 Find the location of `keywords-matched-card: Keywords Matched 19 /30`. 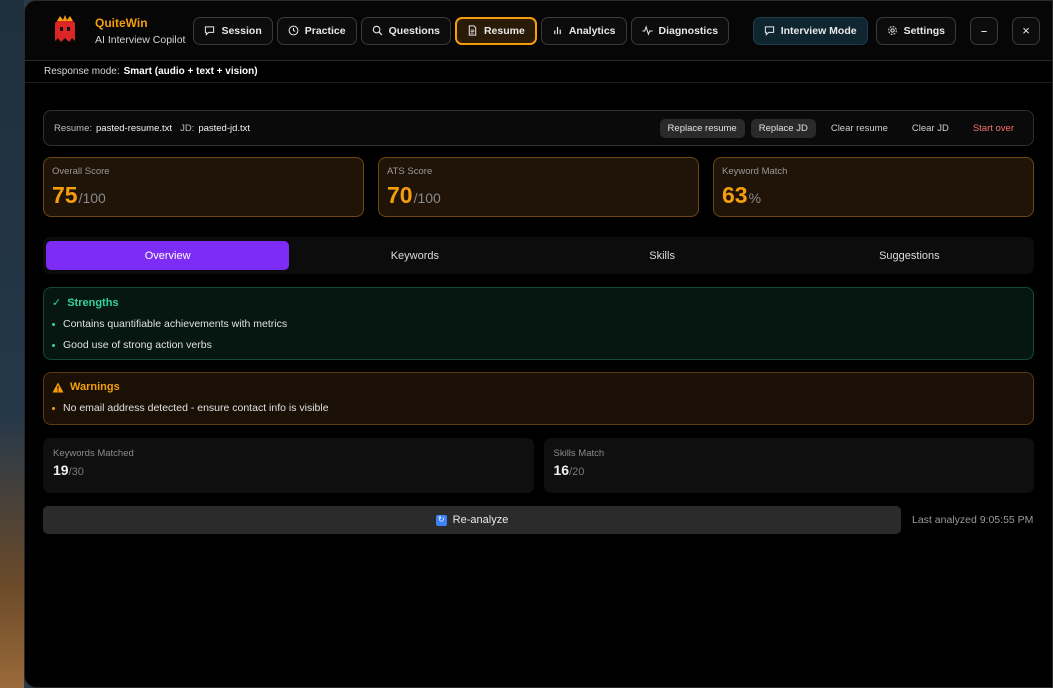

keywords-matched-card: Keywords Matched 19 /30 is located at coordinates (288, 465).